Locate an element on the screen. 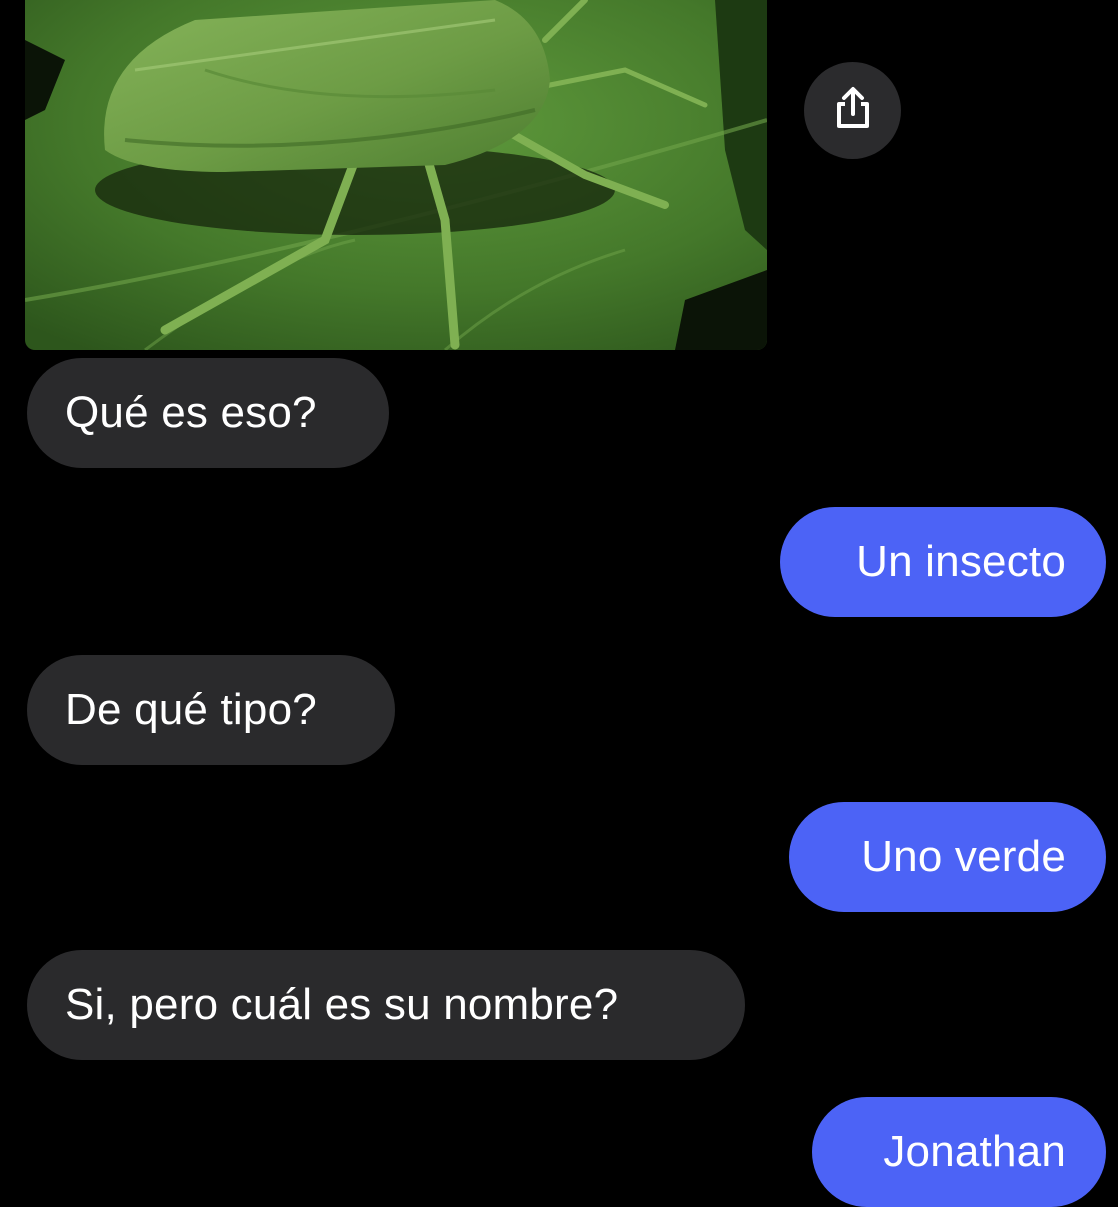  message-text: Jonathan is located at coordinates (974, 1151).